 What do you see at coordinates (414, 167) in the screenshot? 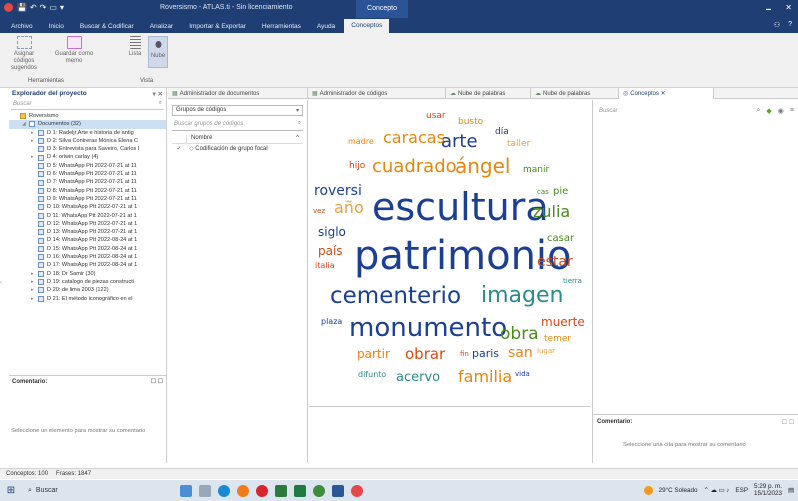
I see `cloud-word: cuadrado` at bounding box center [414, 167].